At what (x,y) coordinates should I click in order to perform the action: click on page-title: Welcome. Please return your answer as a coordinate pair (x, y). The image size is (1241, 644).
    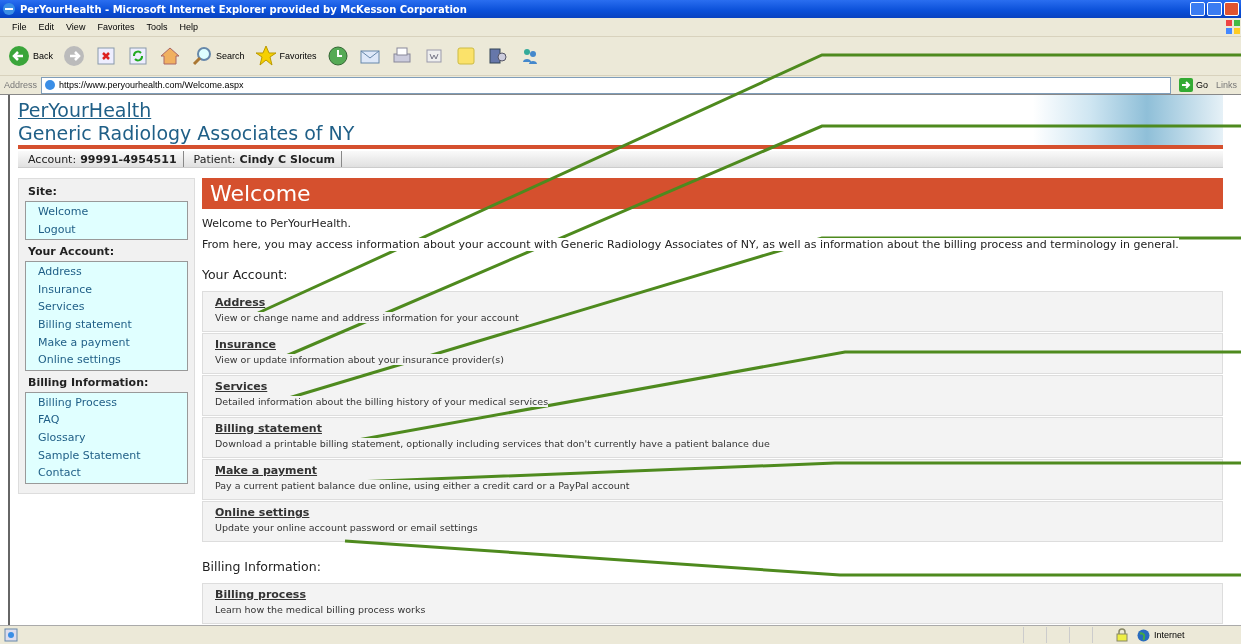
    Looking at the image, I should click on (712, 193).